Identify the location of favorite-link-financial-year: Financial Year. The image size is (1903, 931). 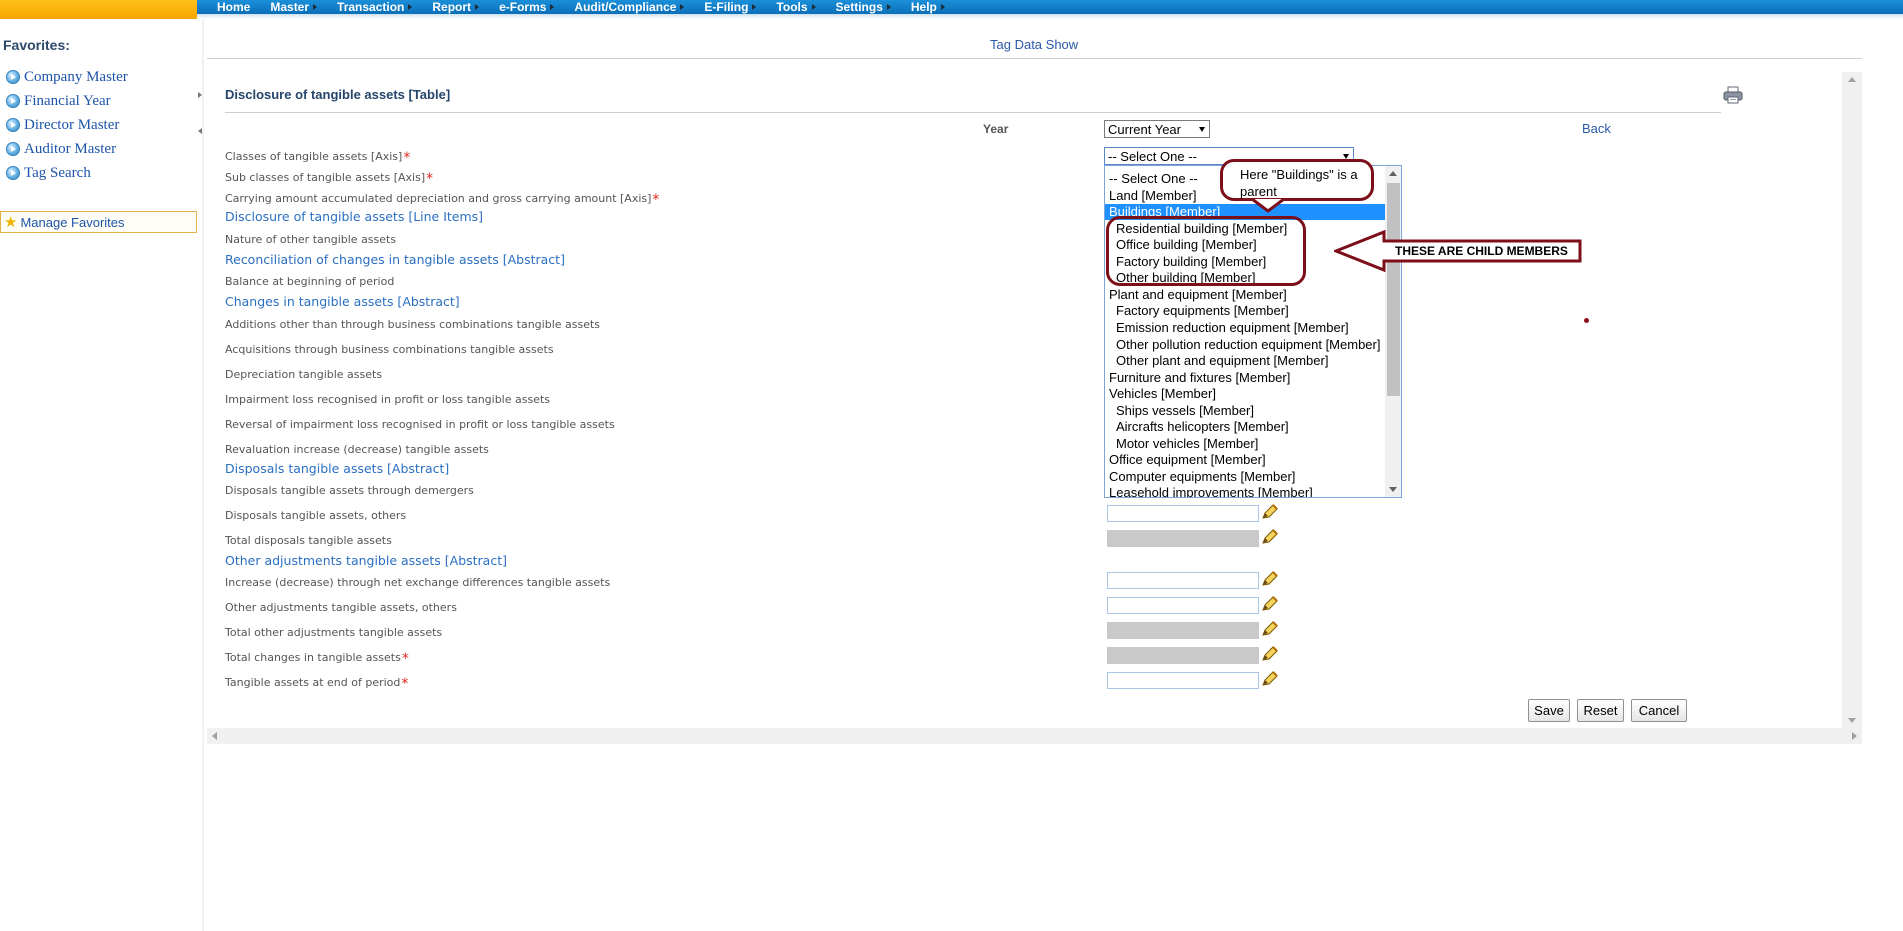
(58, 101).